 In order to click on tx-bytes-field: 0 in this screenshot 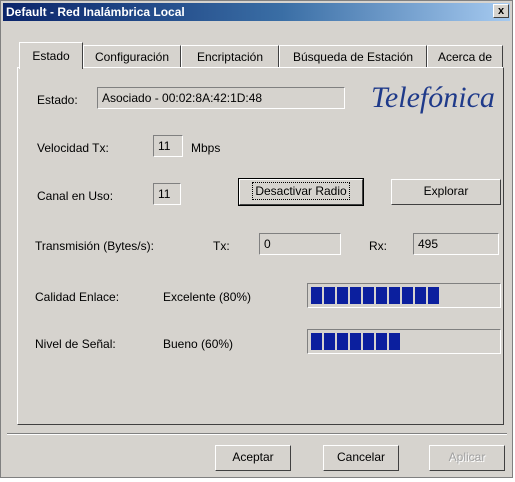, I will do `click(300, 244)`.